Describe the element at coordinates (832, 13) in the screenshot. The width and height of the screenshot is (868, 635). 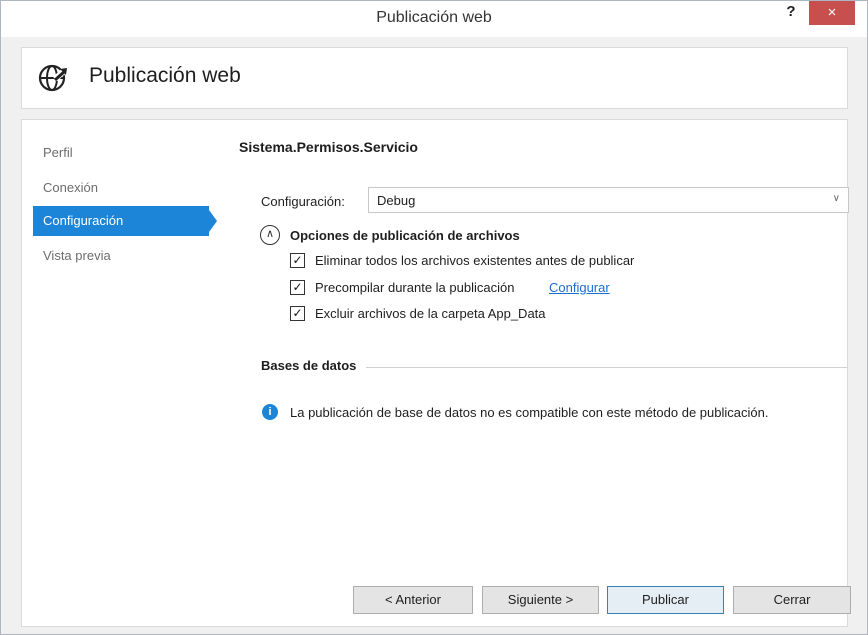
I see `close-window-button: ×` at that location.